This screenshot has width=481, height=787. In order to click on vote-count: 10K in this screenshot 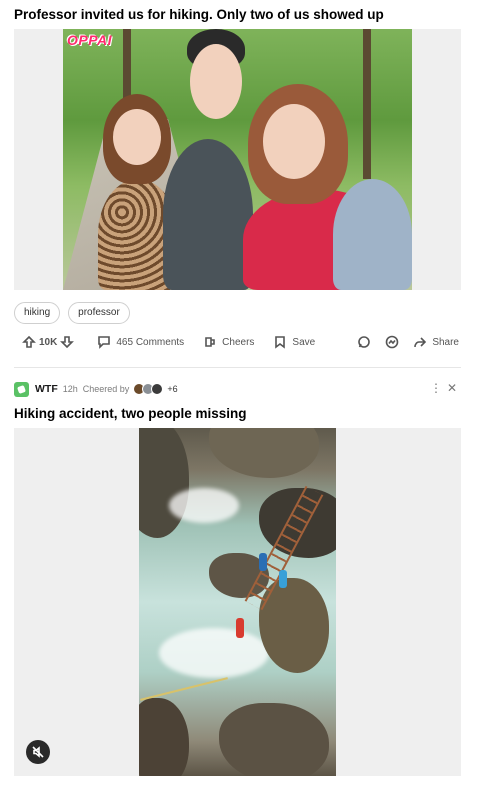, I will do `click(48, 342)`.